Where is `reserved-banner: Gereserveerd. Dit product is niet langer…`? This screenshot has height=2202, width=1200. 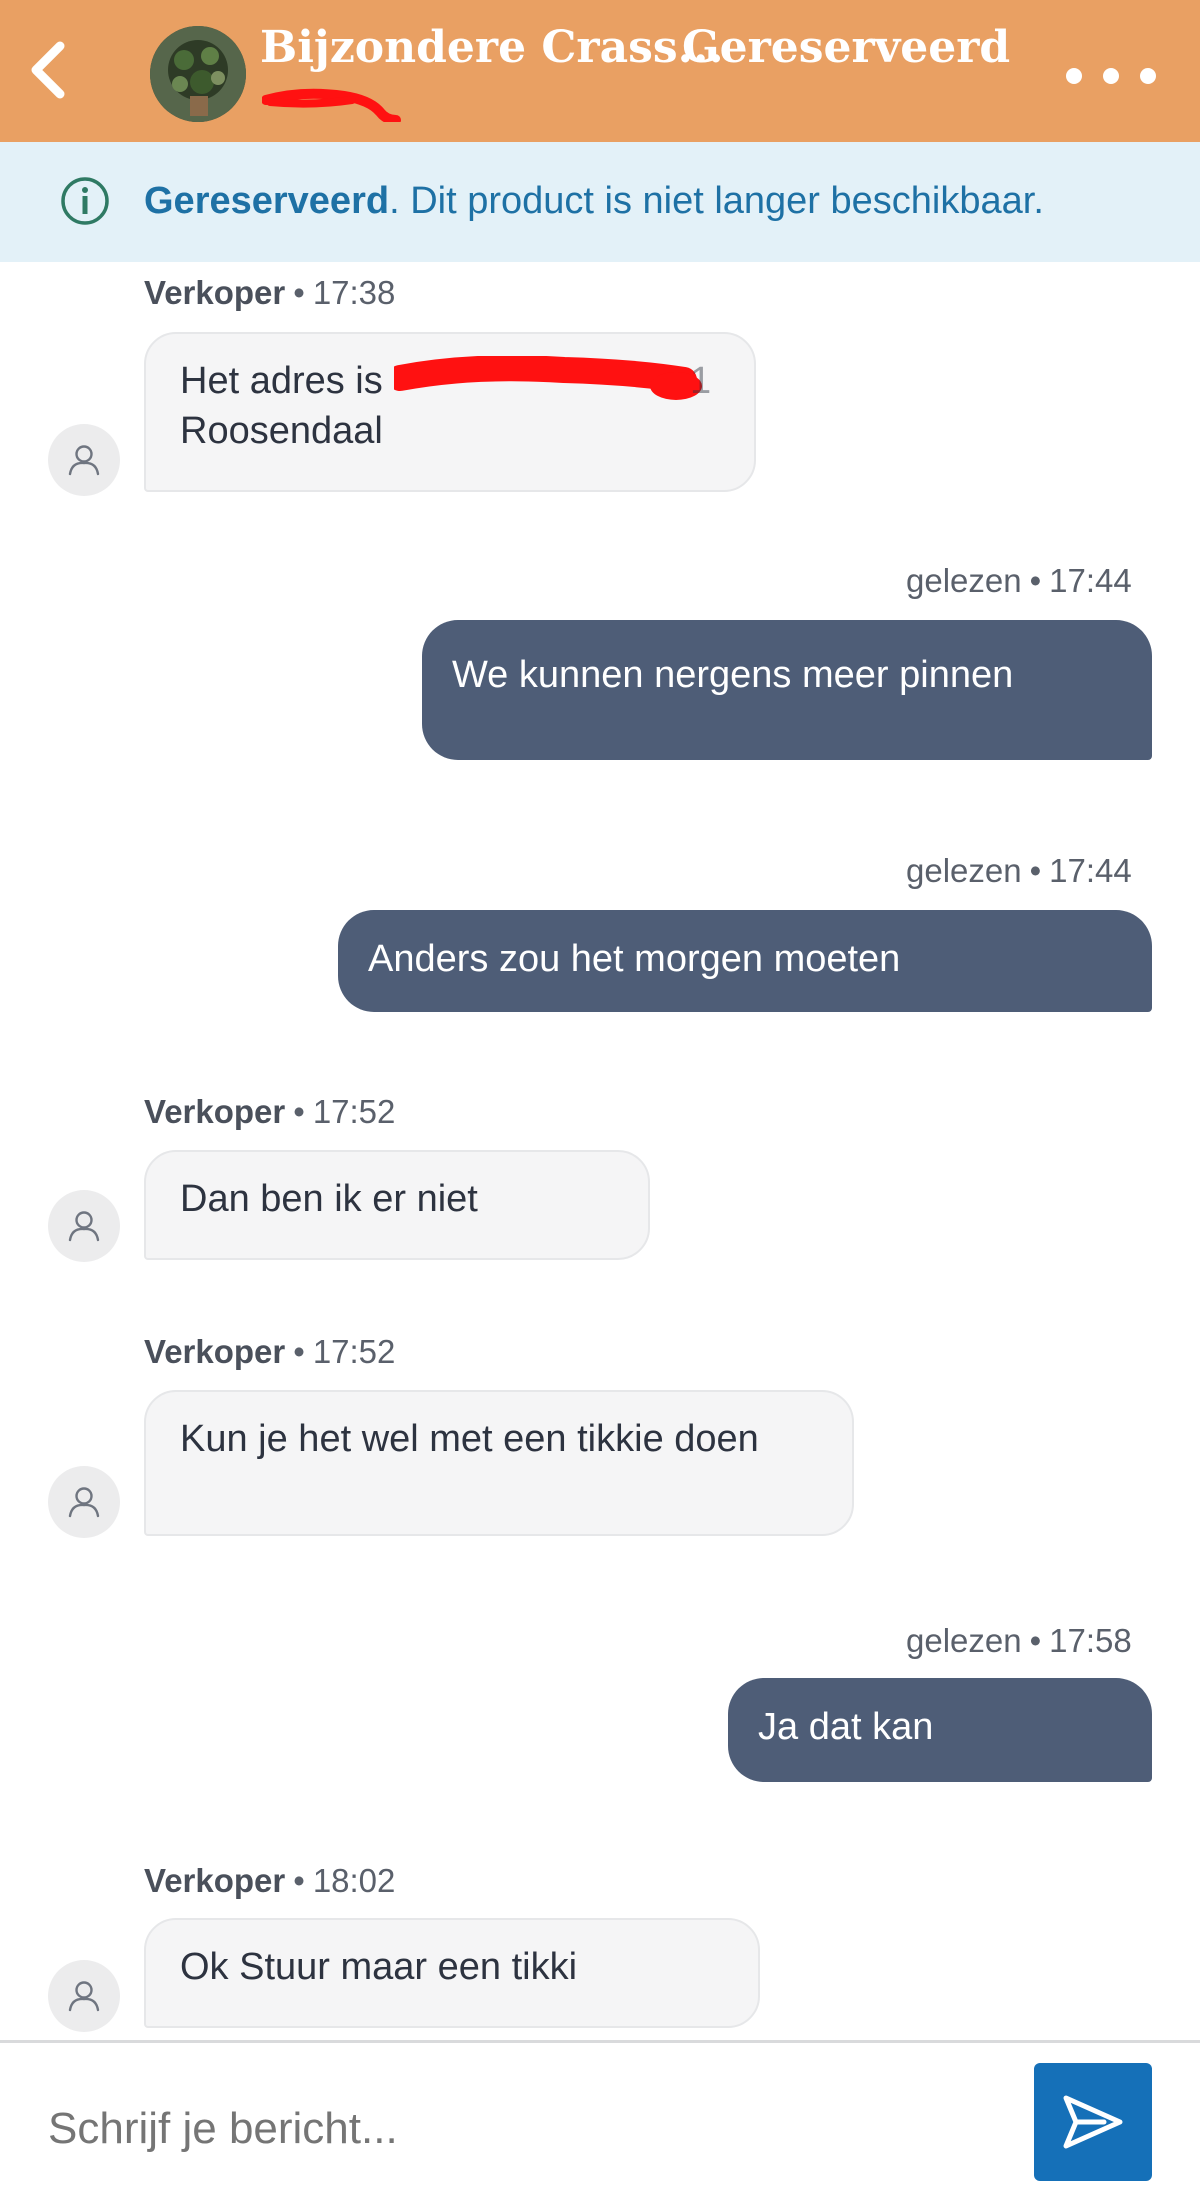
reserved-banner: Gereserveerd. Dit product is niet langer… is located at coordinates (600, 202).